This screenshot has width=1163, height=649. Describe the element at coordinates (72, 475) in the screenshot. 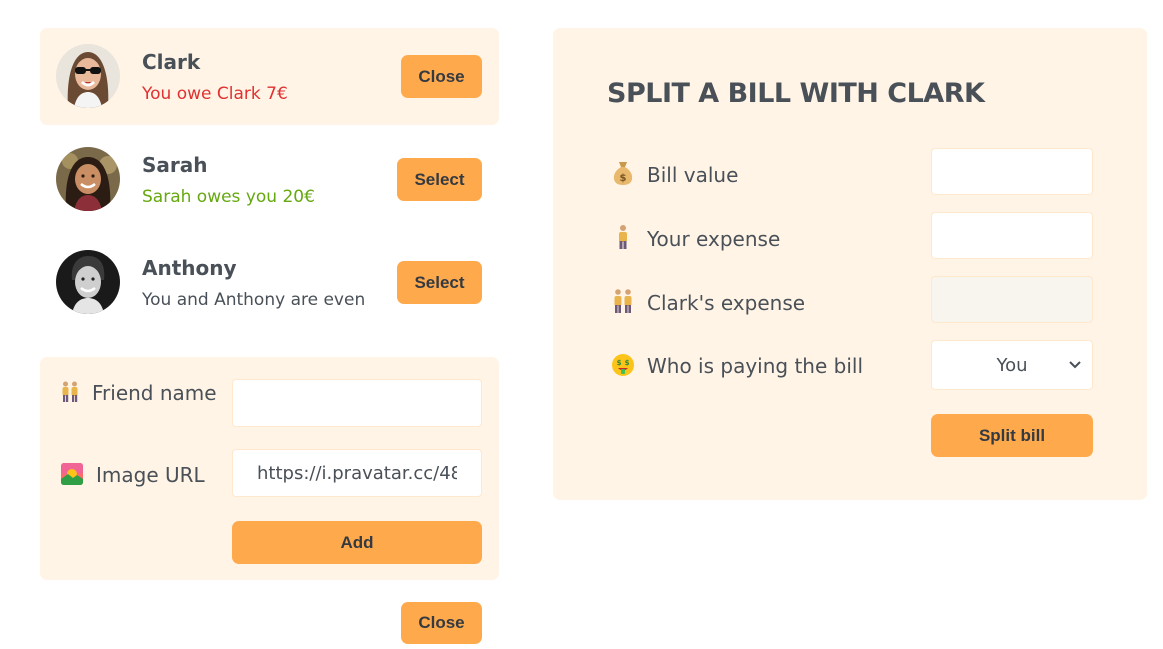

I see `picture-icon` at that location.